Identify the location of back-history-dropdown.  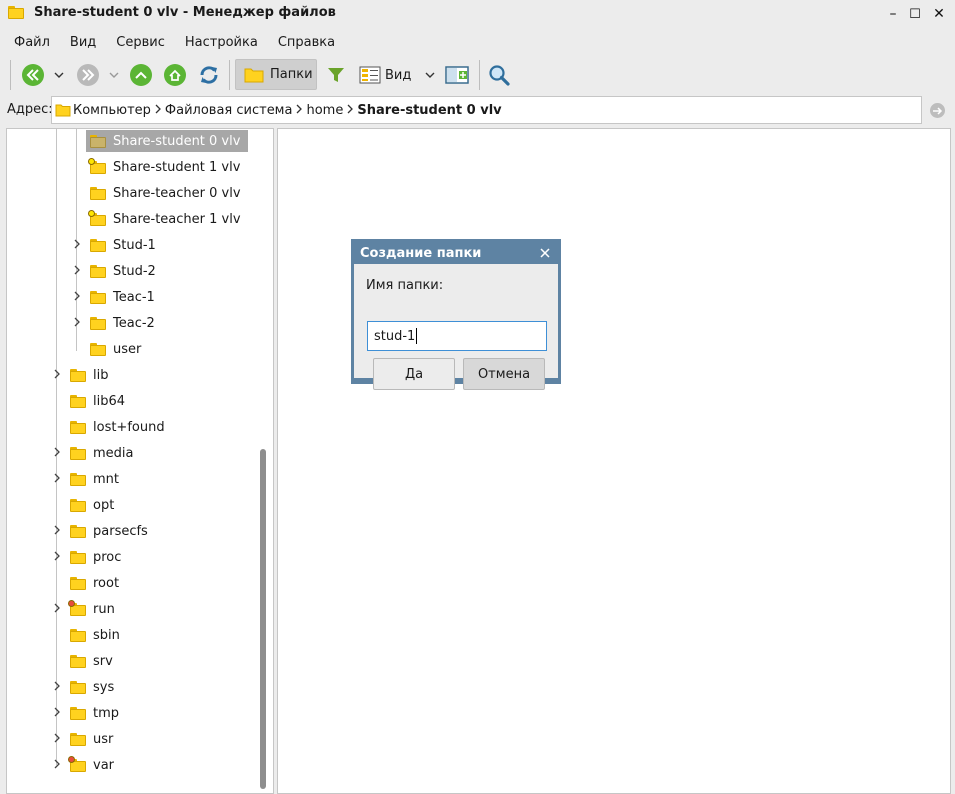
(59, 75).